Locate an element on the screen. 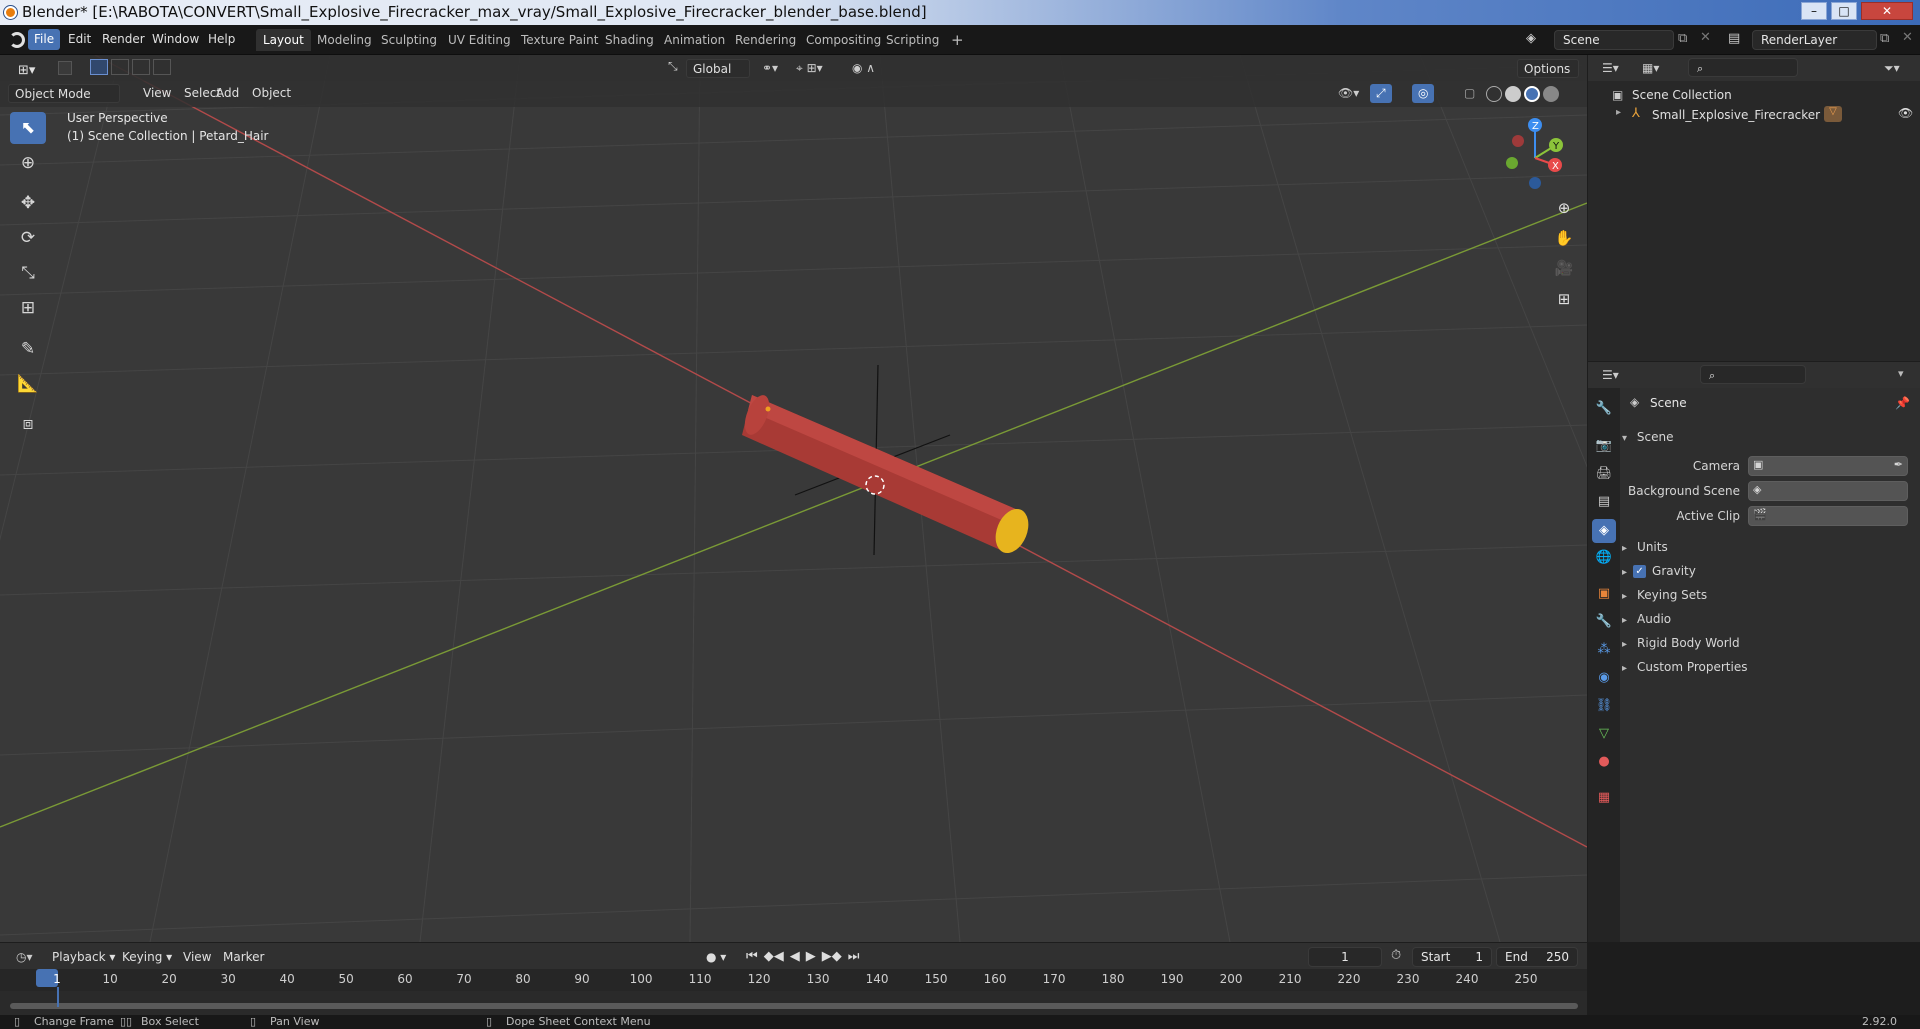  minimize-button: – is located at coordinates (1814, 11).